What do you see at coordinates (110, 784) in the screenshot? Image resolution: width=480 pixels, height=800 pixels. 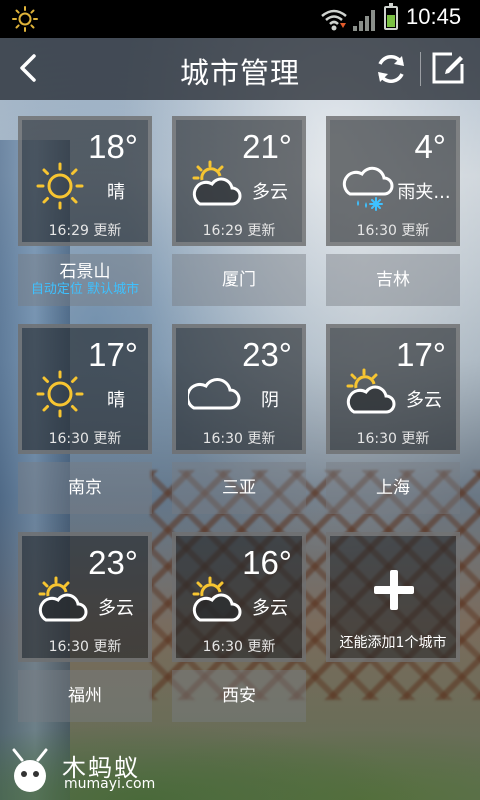 I see `watermark-url: mumayi.com` at bounding box center [110, 784].